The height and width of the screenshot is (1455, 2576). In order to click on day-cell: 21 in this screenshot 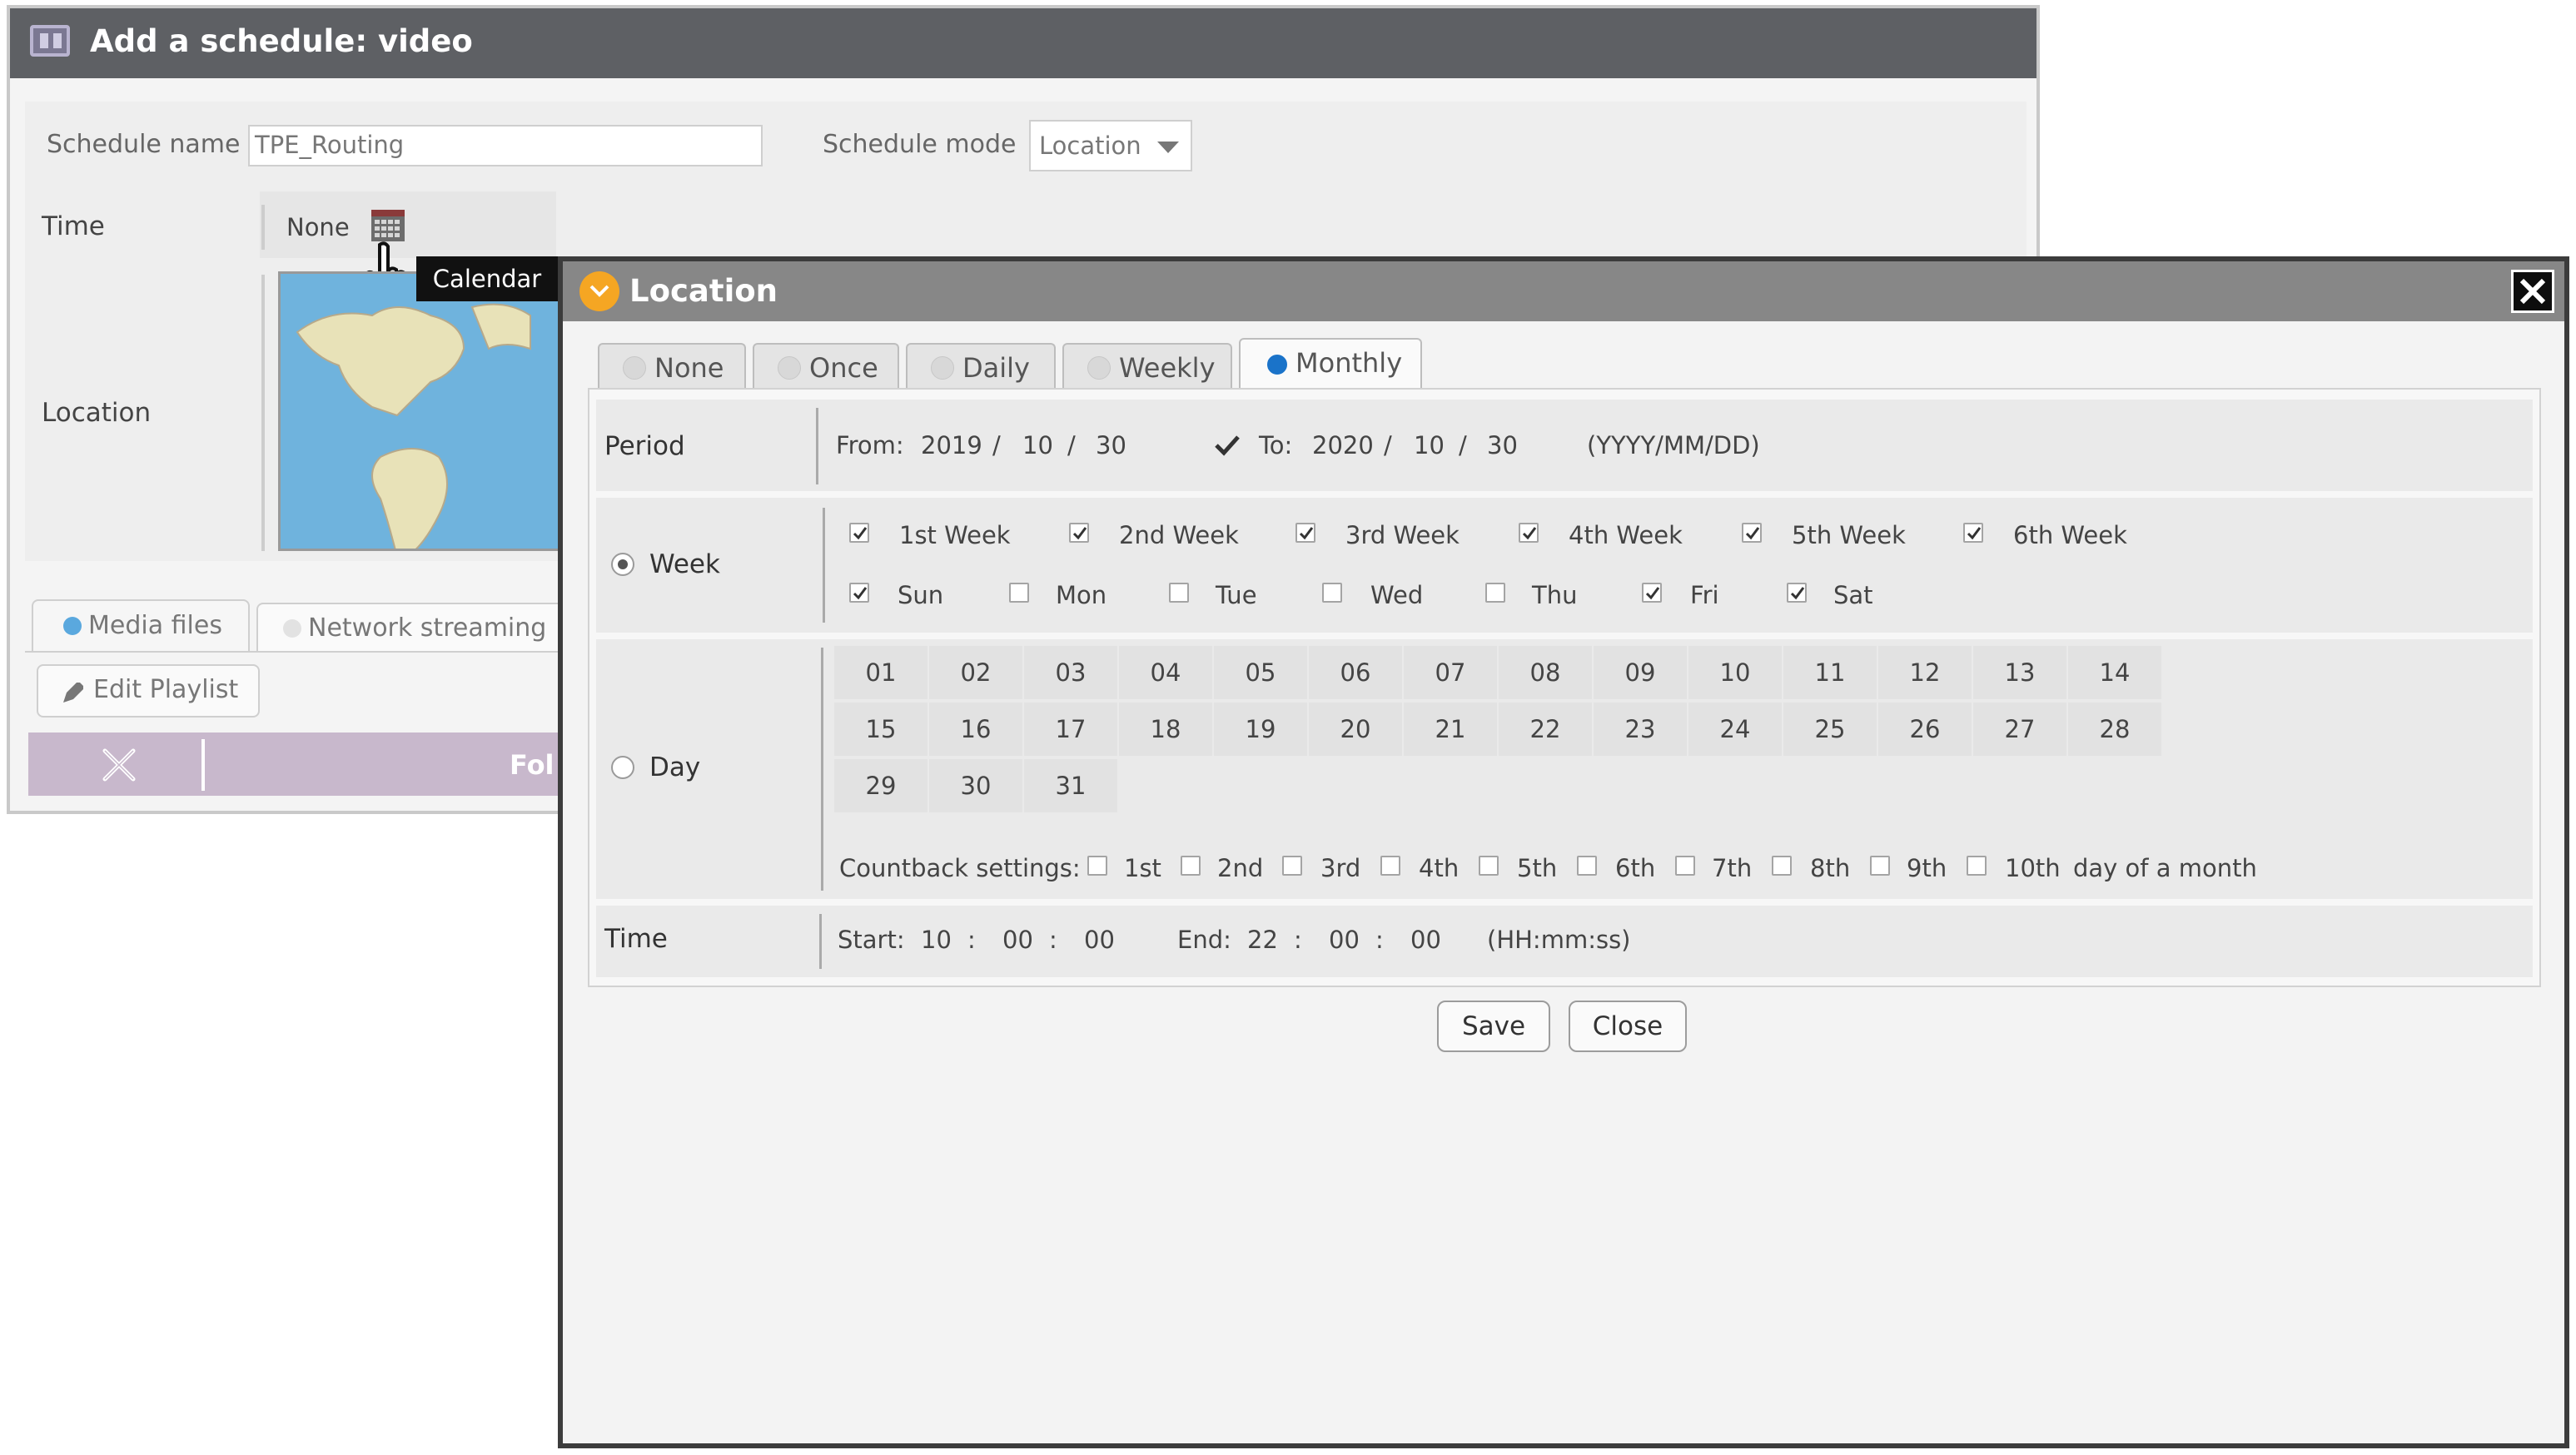, I will do `click(1450, 729)`.